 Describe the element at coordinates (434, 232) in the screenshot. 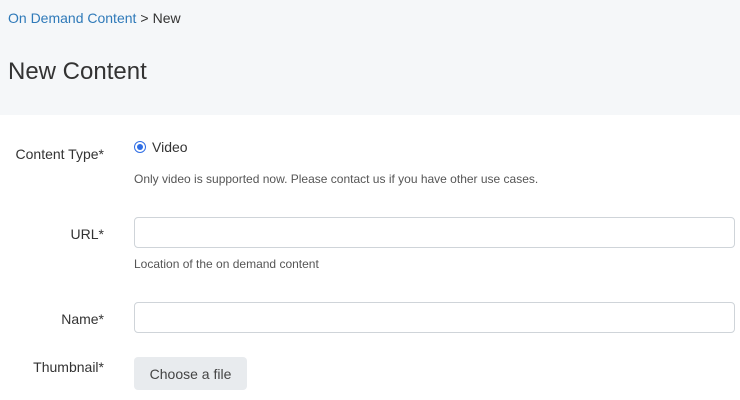

I see `url-input` at that location.